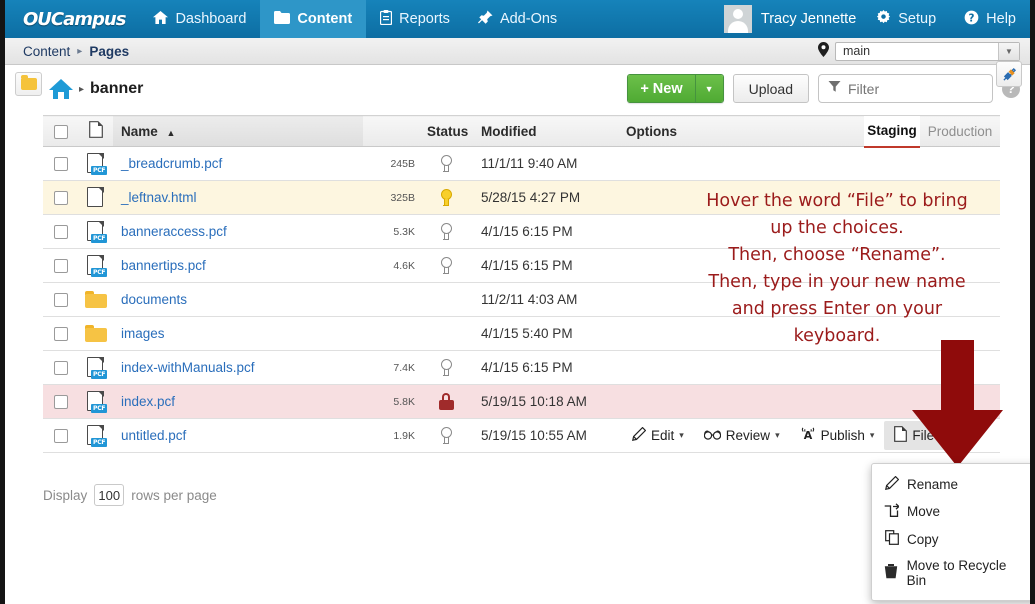 This screenshot has height=604, width=1035. Describe the element at coordinates (171, 163) in the screenshot. I see `file-name-link: _breadcrumb.pcf` at that location.